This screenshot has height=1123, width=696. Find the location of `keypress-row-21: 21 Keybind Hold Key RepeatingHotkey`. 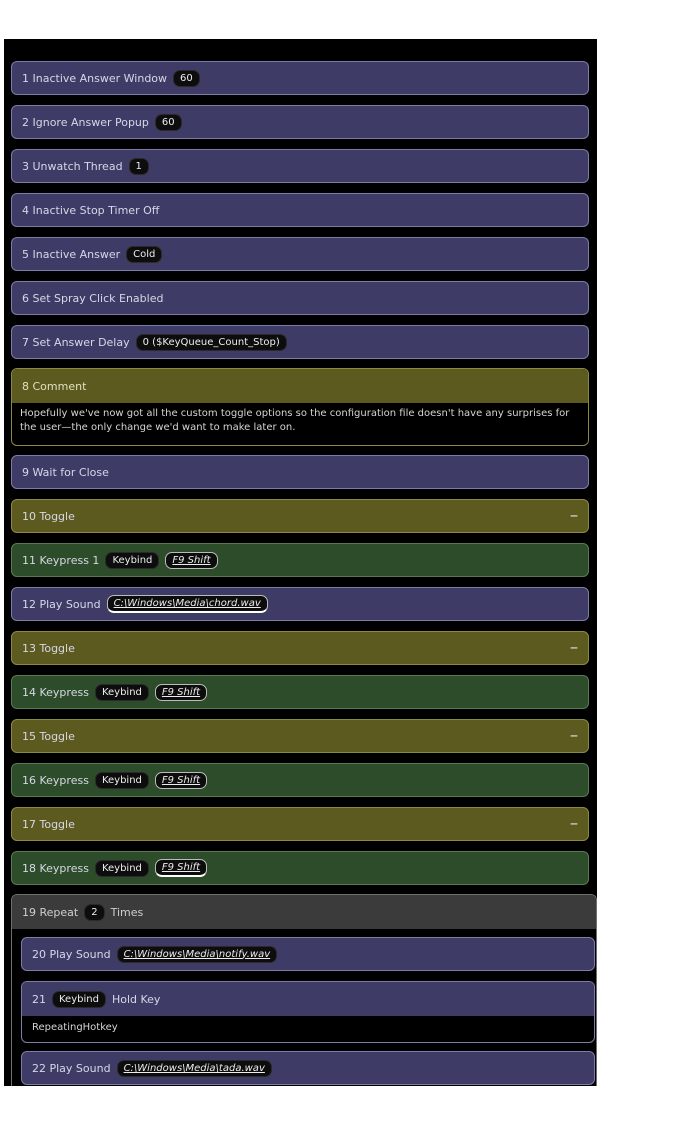

keypress-row-21: 21 Keybind Hold Key RepeatingHotkey is located at coordinates (308, 1012).